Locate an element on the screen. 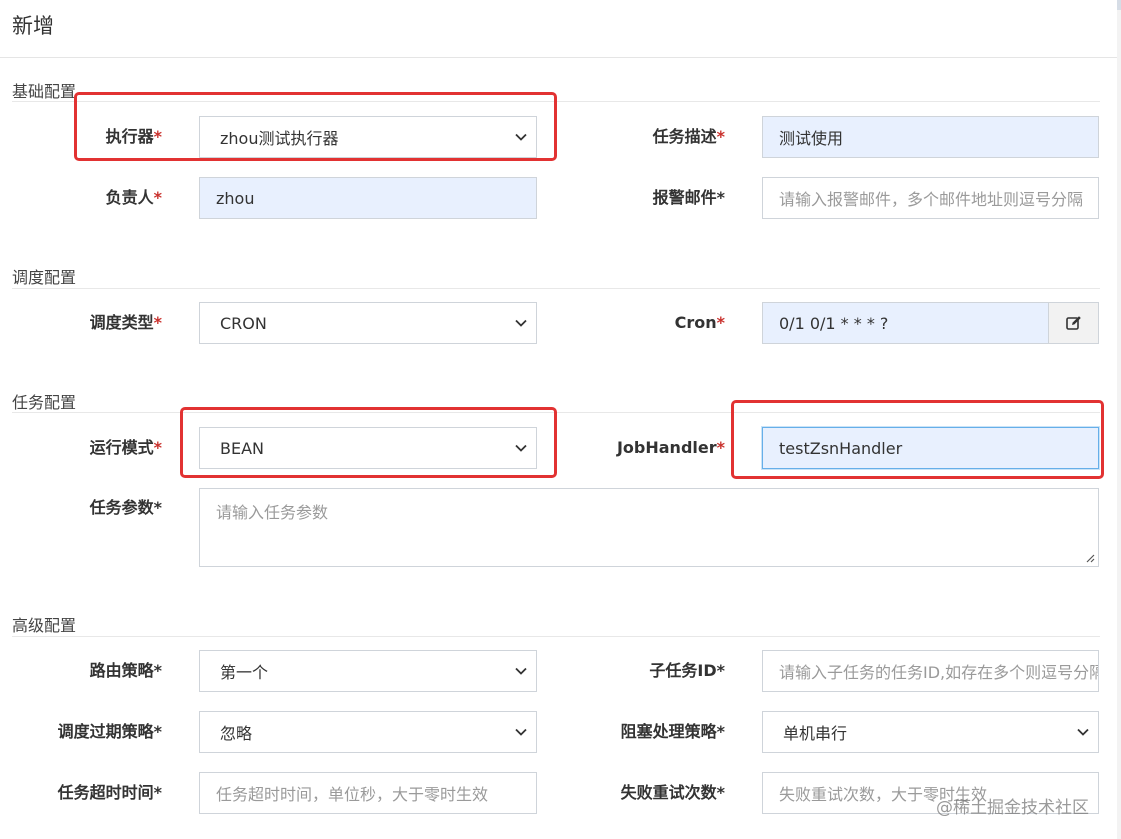  highlight-box-job-handler is located at coordinates (917, 439).